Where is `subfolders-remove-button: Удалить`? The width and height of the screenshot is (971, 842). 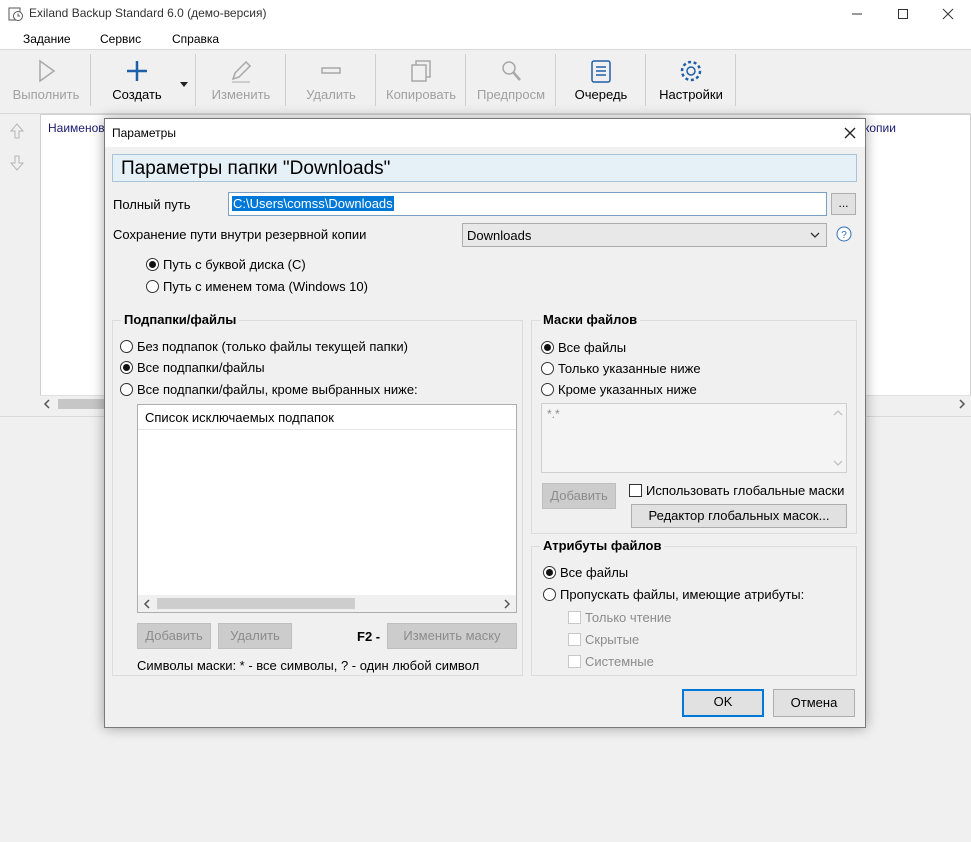 subfolders-remove-button: Удалить is located at coordinates (255, 636).